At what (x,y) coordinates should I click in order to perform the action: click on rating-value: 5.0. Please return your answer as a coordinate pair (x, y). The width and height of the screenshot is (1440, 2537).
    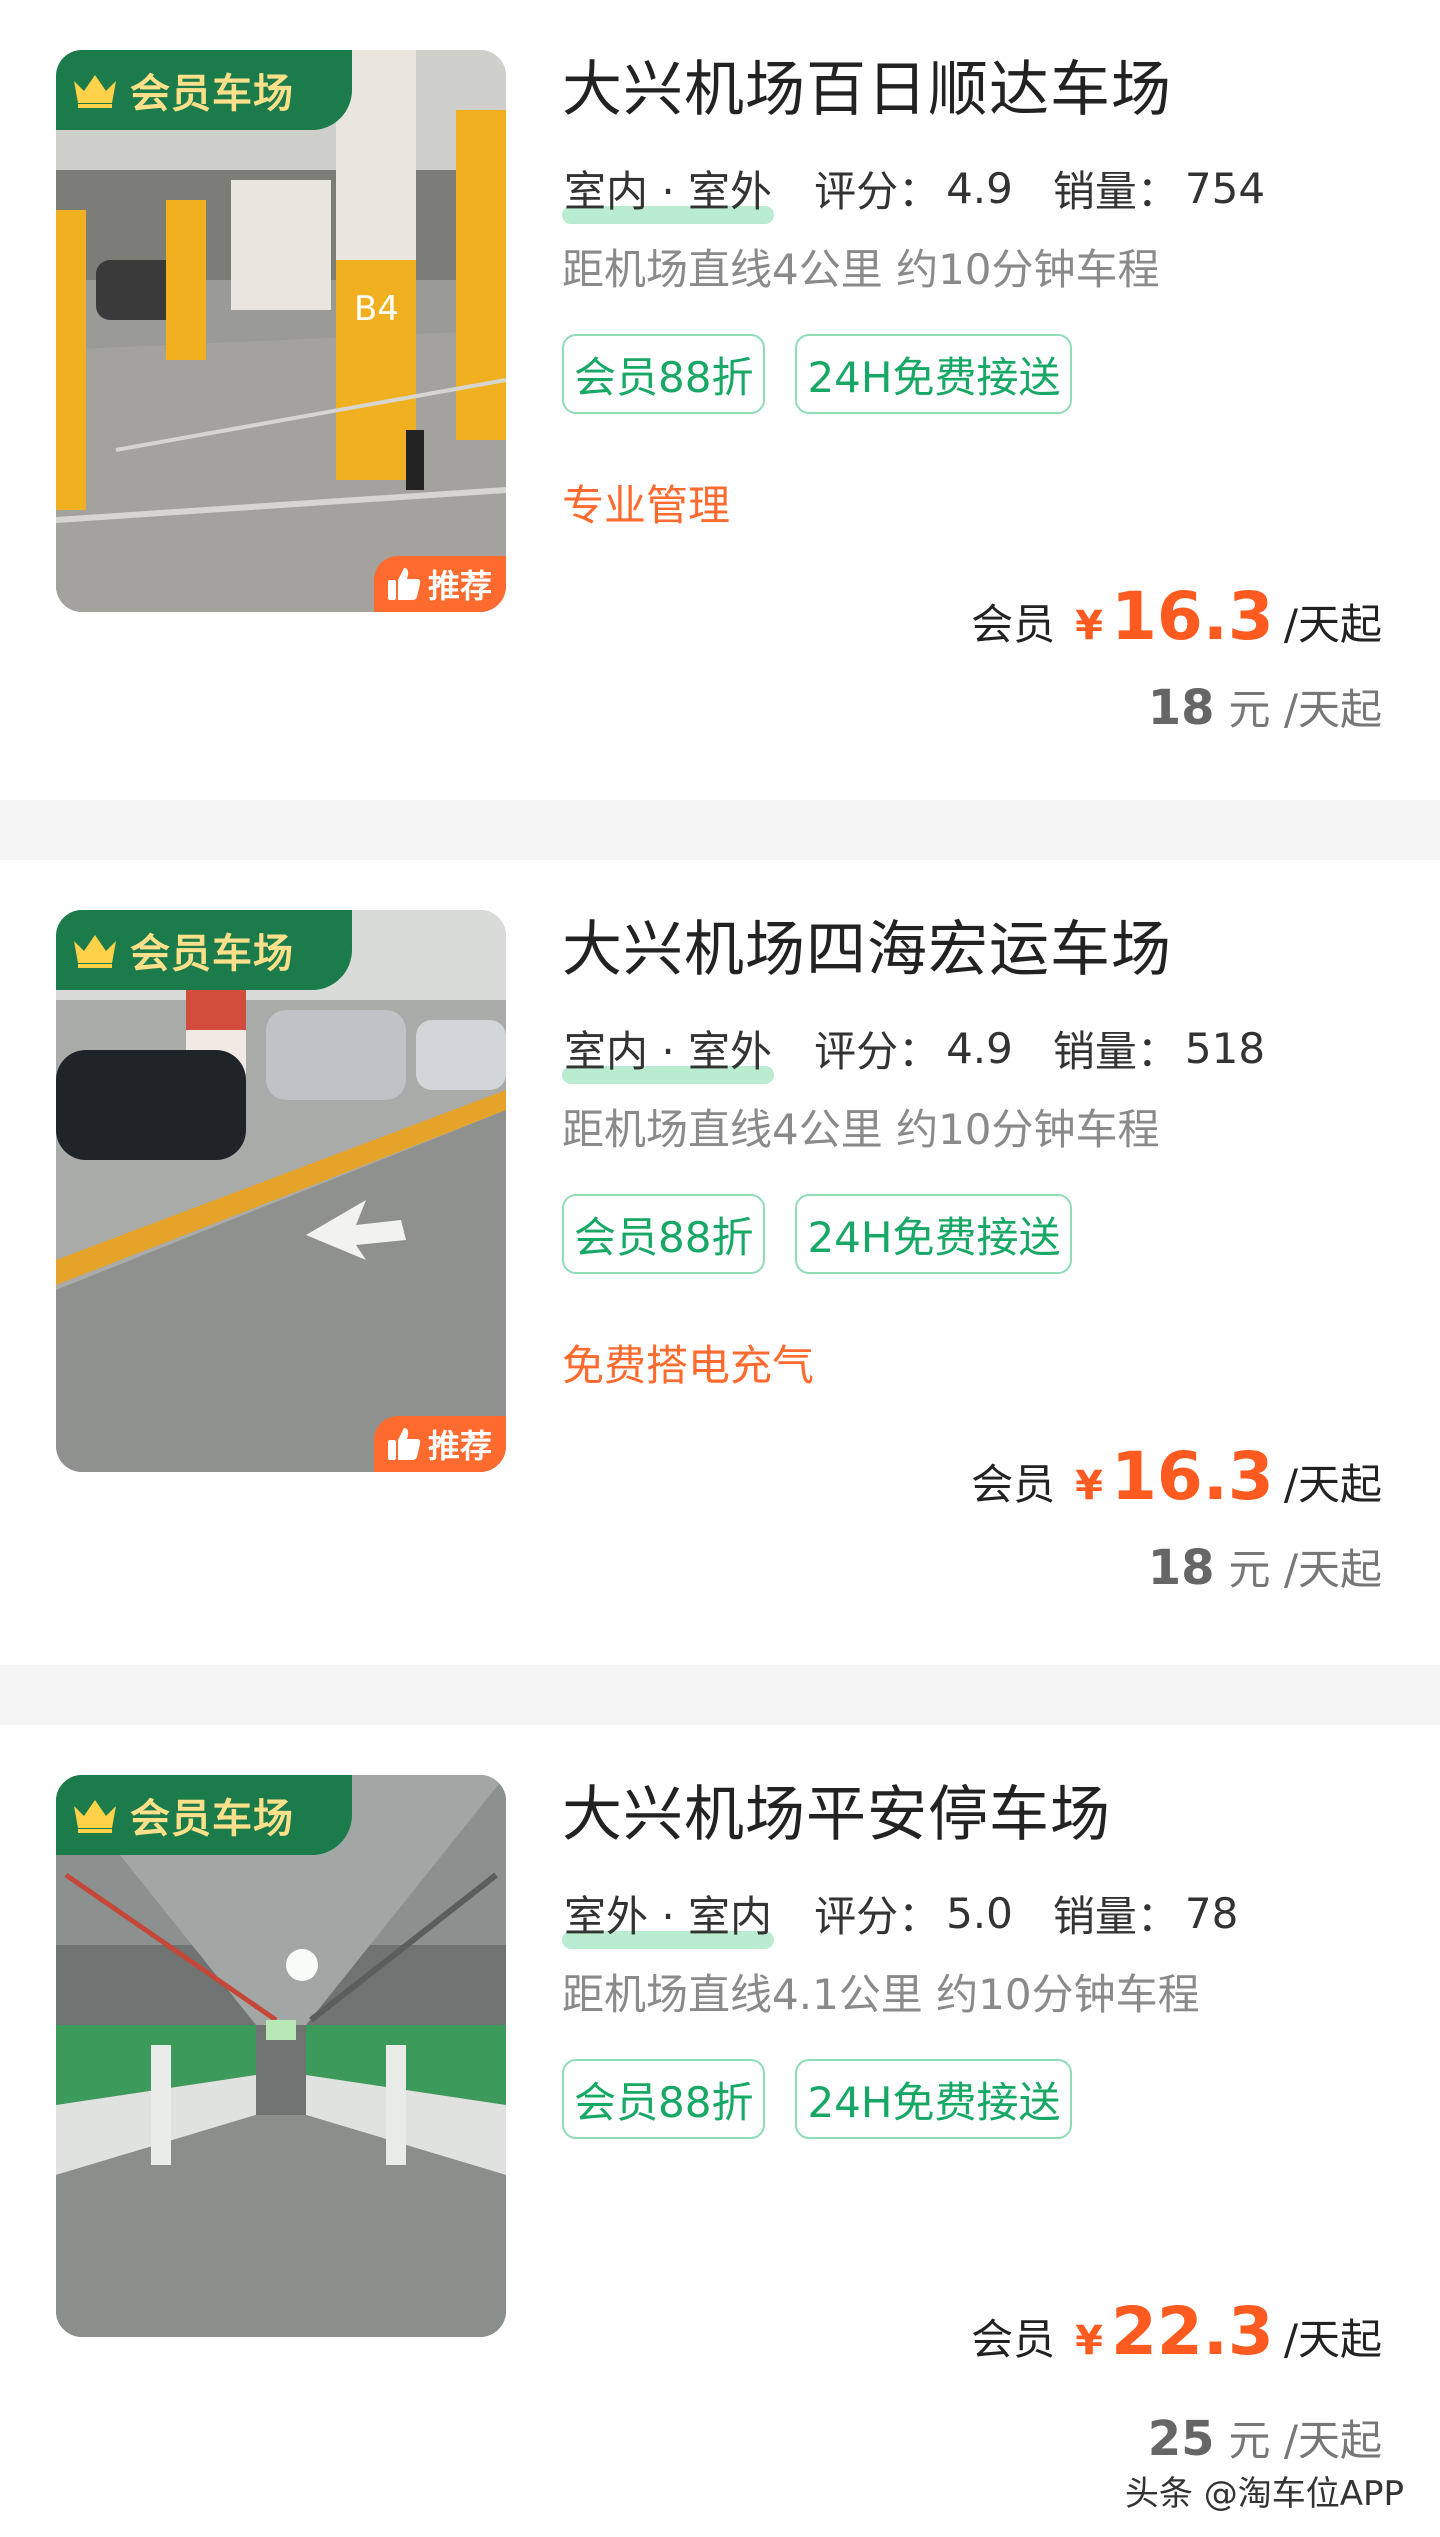
    Looking at the image, I should click on (979, 1913).